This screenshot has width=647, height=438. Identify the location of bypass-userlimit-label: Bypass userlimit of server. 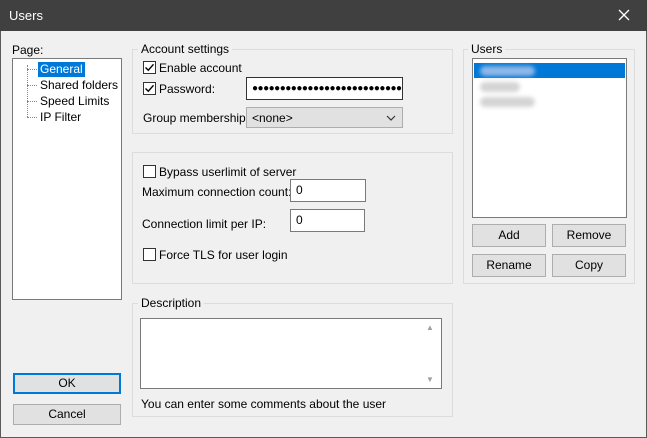
(228, 172).